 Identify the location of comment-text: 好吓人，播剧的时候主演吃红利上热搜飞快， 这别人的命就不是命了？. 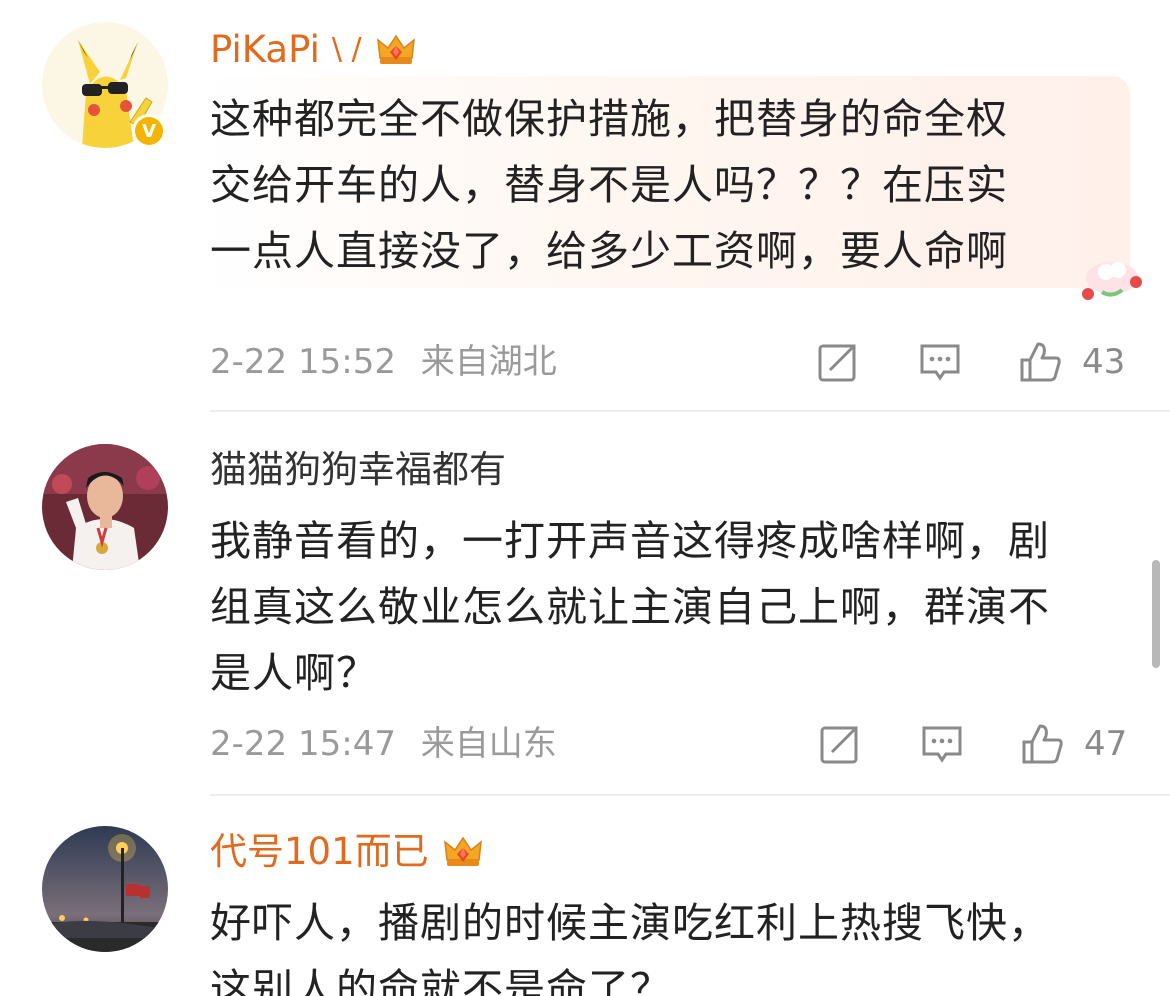
(672, 943).